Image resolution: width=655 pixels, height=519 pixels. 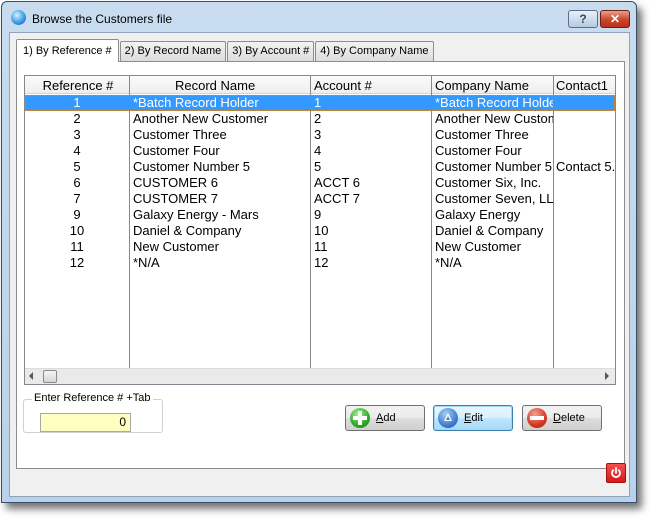 What do you see at coordinates (196, 102) in the screenshot?
I see `cell-record-name: *Batch Record Holder` at bounding box center [196, 102].